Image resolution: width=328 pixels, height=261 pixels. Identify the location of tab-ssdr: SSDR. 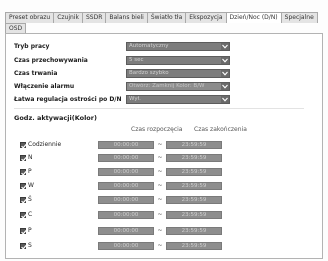
(94, 17).